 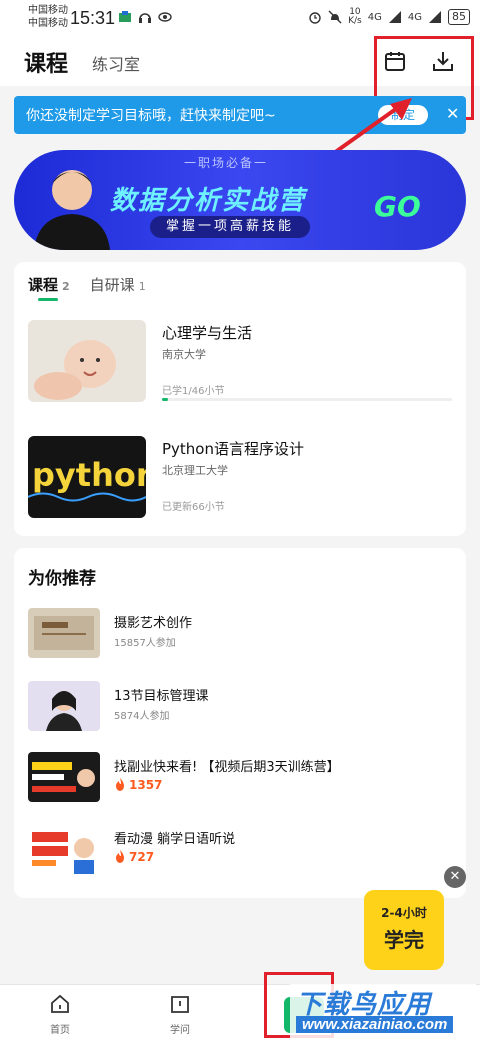 What do you see at coordinates (48, 10) in the screenshot?
I see `carrier-1: 中国移动` at bounding box center [48, 10].